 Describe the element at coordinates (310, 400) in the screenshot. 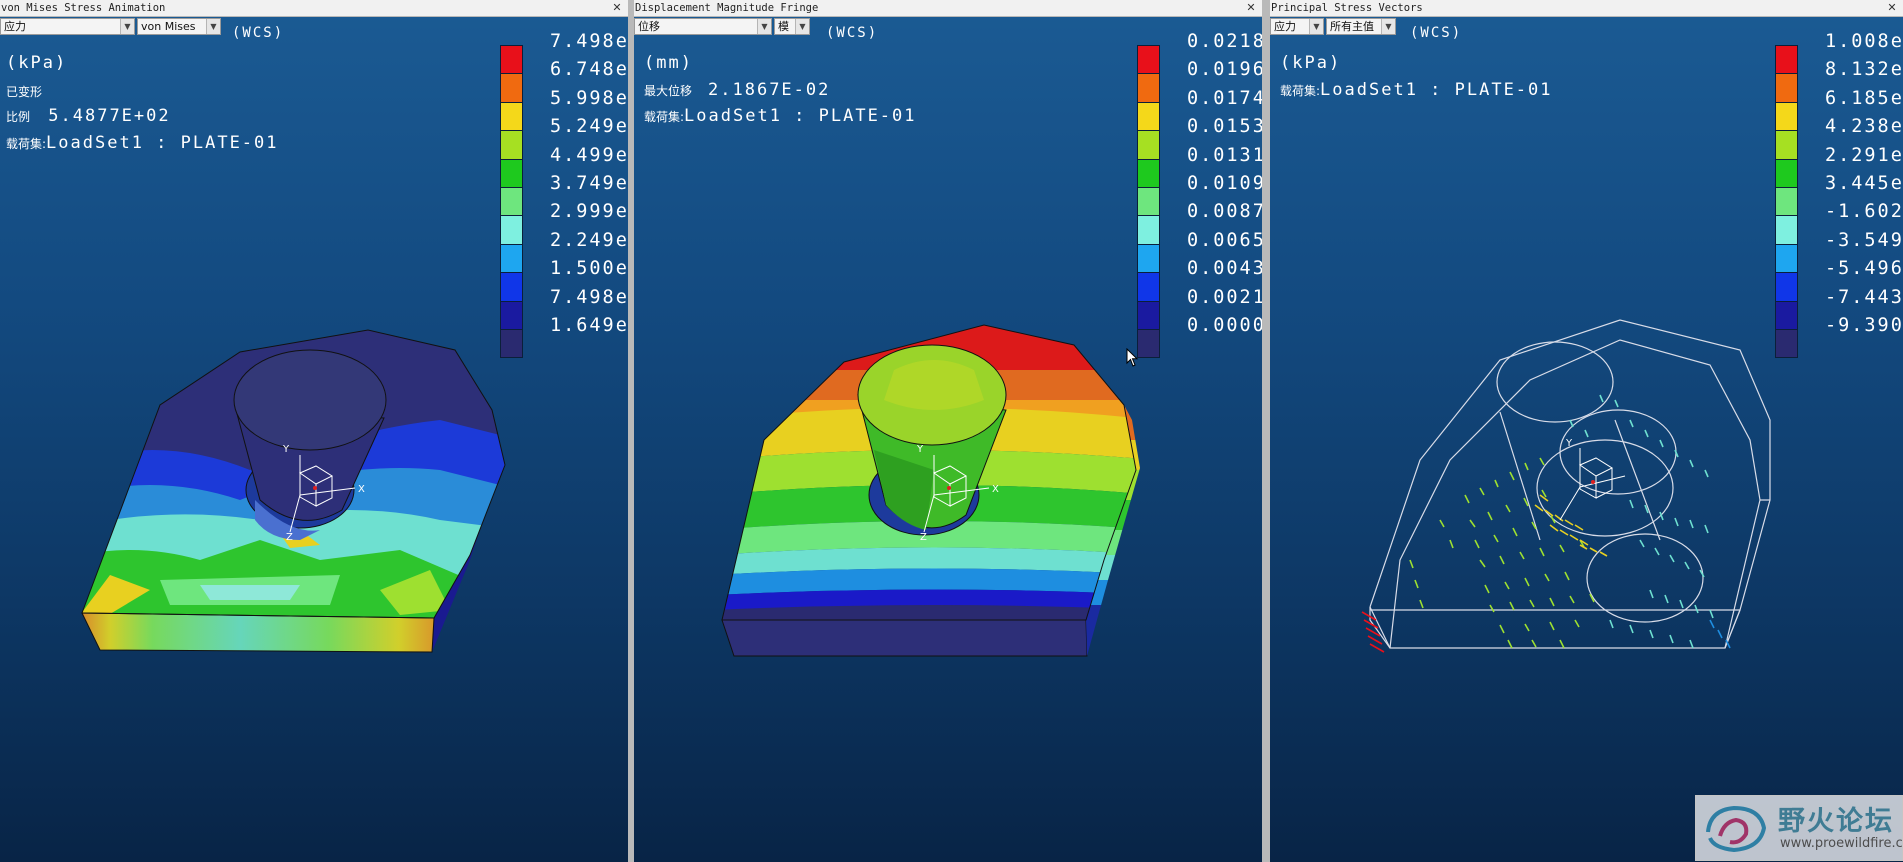

I see `pin-top` at that location.